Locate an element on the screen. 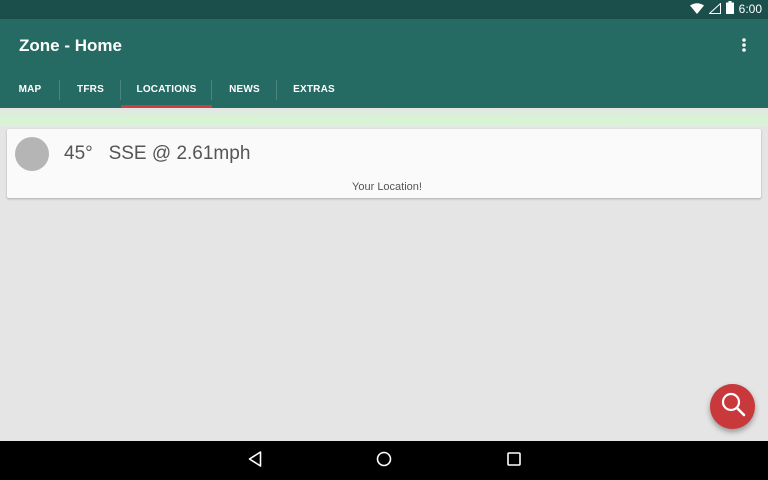  app-title: Zone - Home is located at coordinates (70, 45).